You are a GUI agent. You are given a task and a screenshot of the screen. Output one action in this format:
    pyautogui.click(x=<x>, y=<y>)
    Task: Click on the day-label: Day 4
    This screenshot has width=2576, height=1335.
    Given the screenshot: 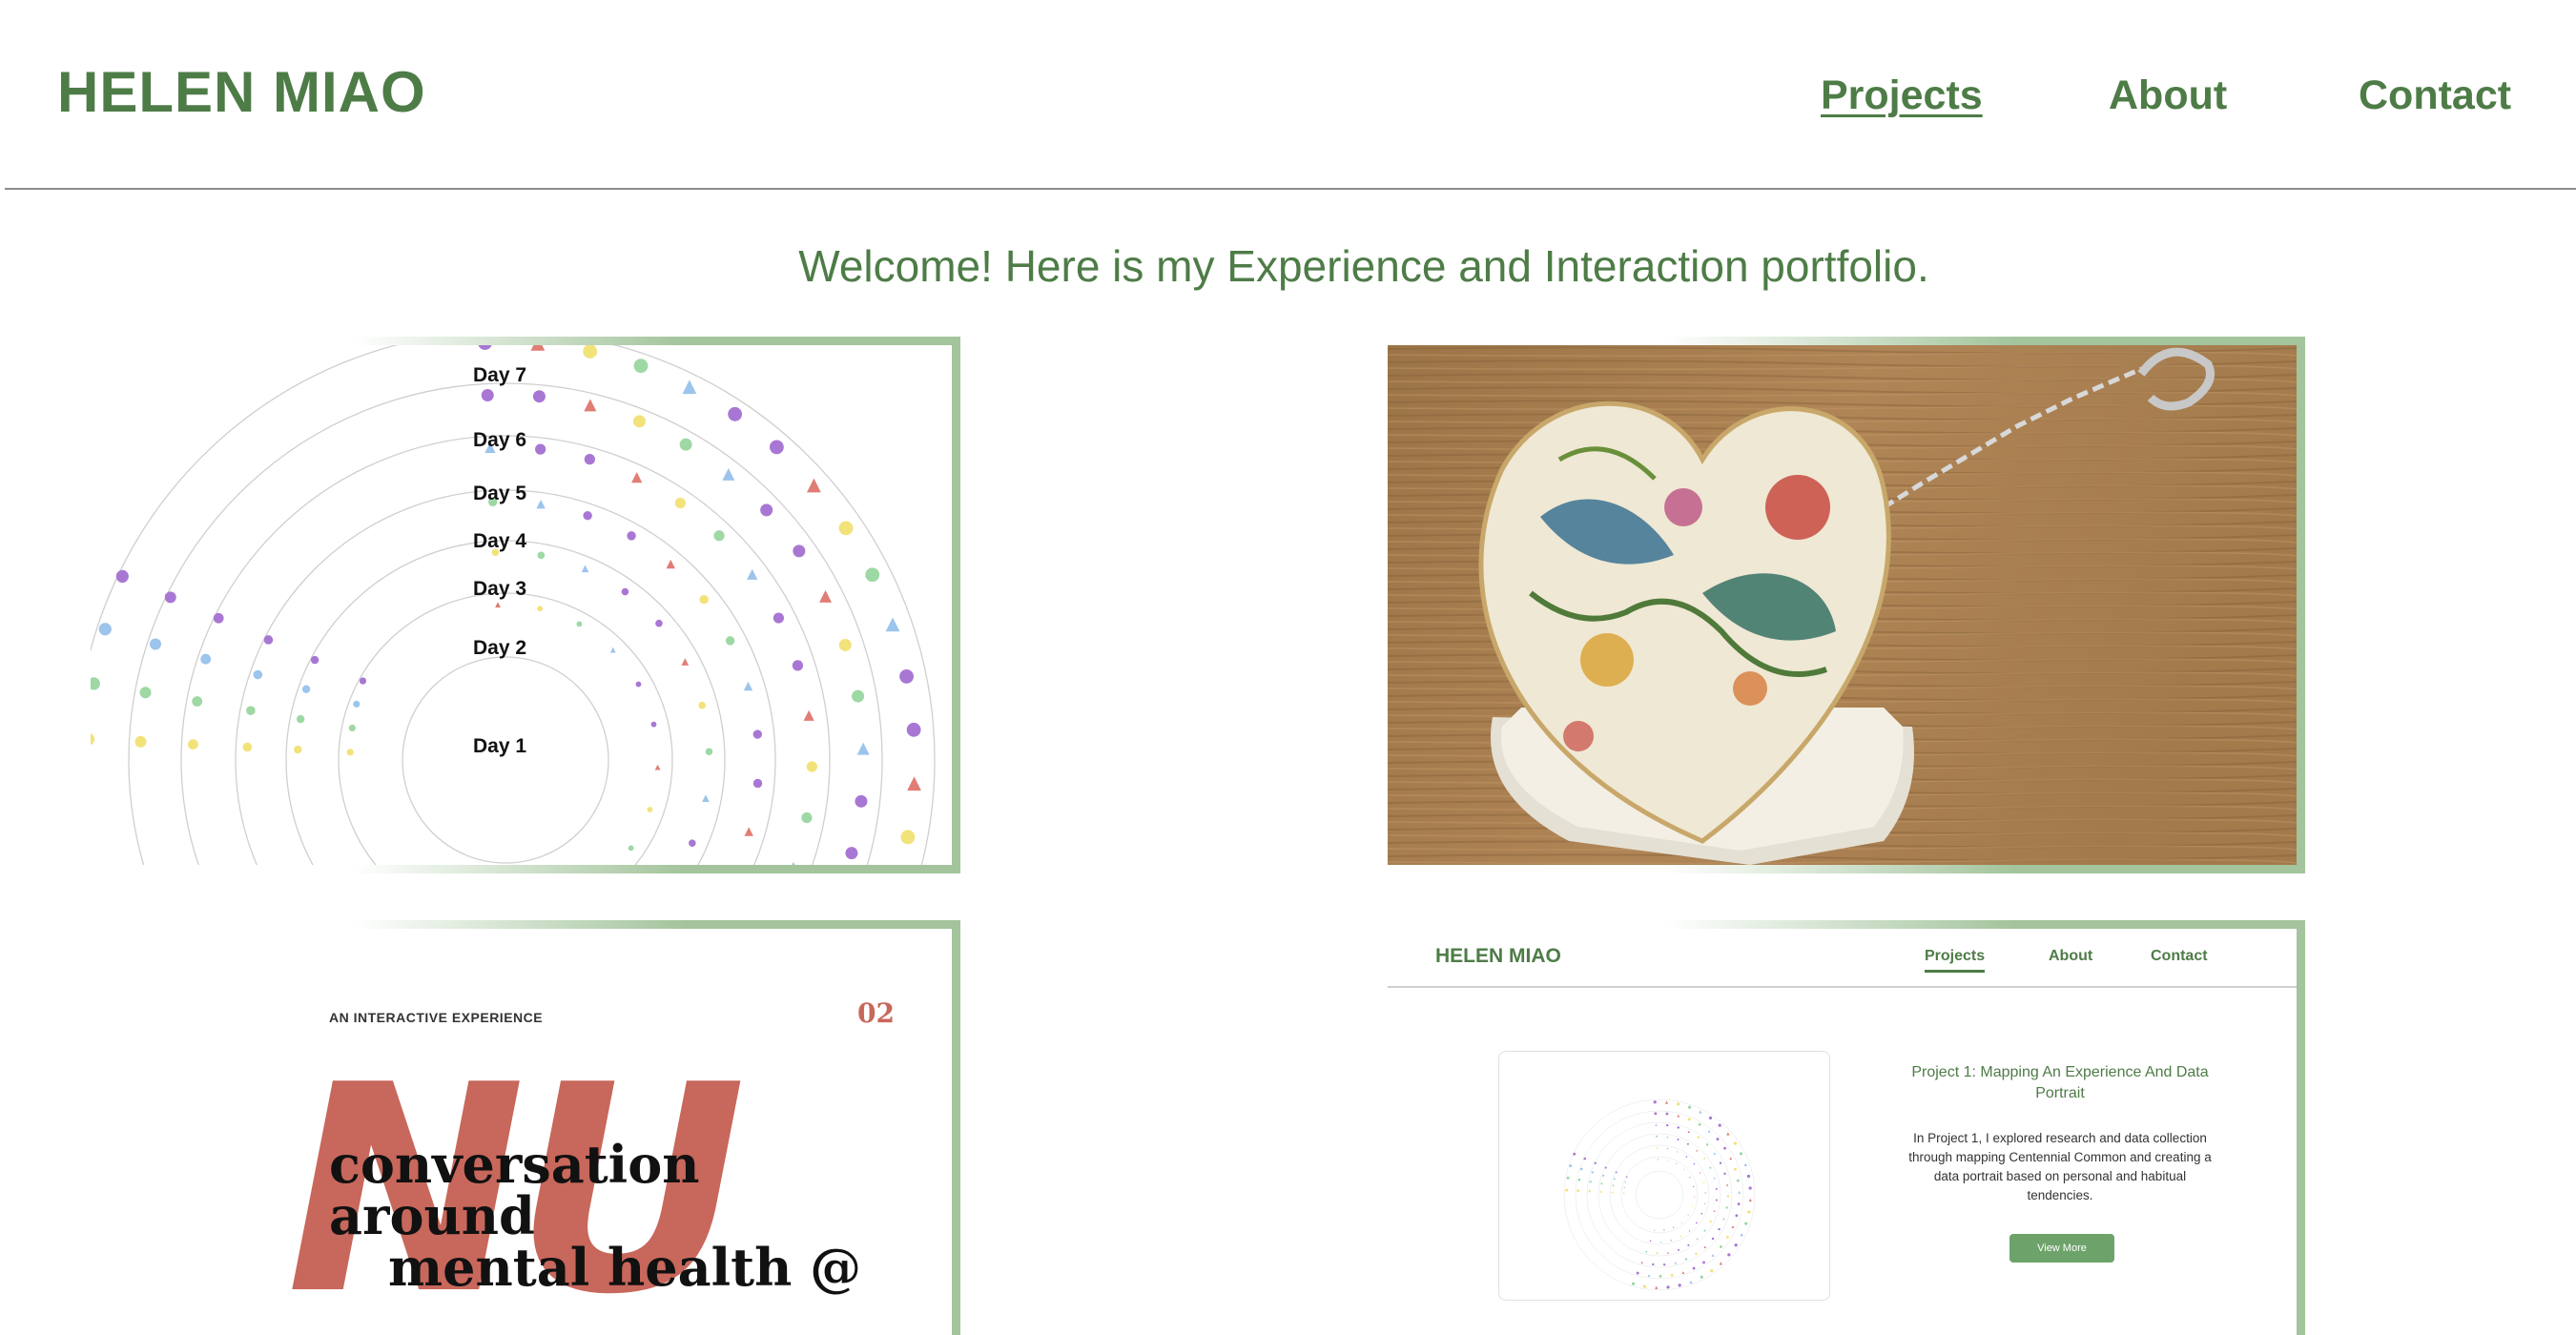 What is the action you would take?
    pyautogui.click(x=499, y=541)
    